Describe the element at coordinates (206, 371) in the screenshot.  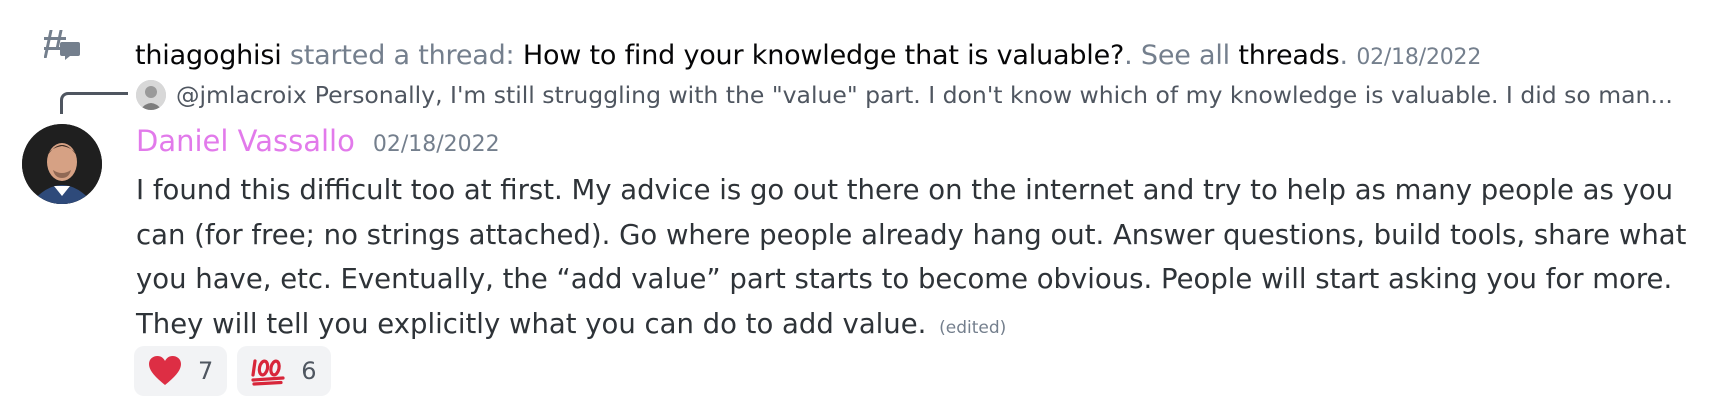
I see `reaction-count: 7` at that location.